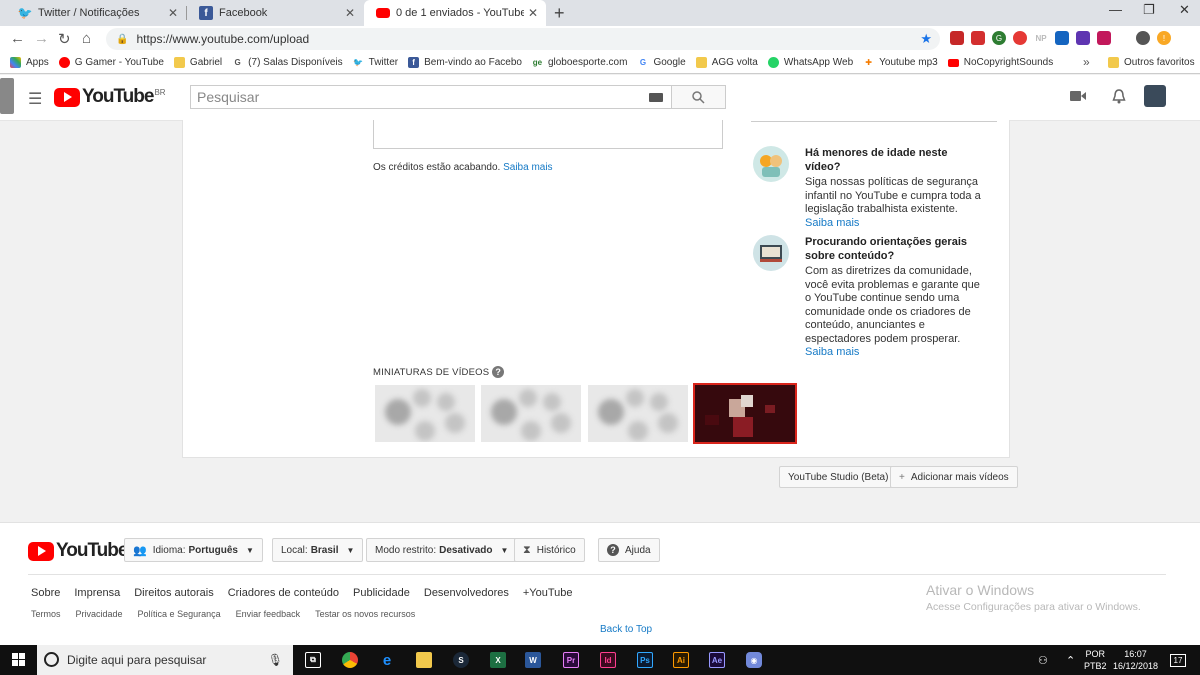  Describe the element at coordinates (645, 660) in the screenshot. I see `photoshop-icon: Ps` at that location.